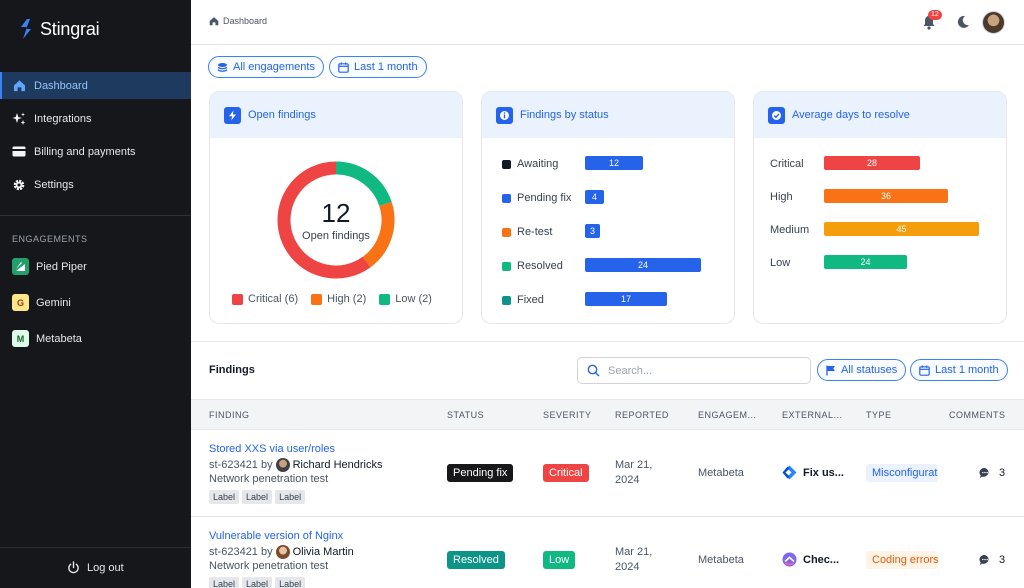 Image resolution: width=1024 pixels, height=588 pixels. Describe the element at coordinates (977, 415) in the screenshot. I see `column-header-comments: COMMENTS` at that location.